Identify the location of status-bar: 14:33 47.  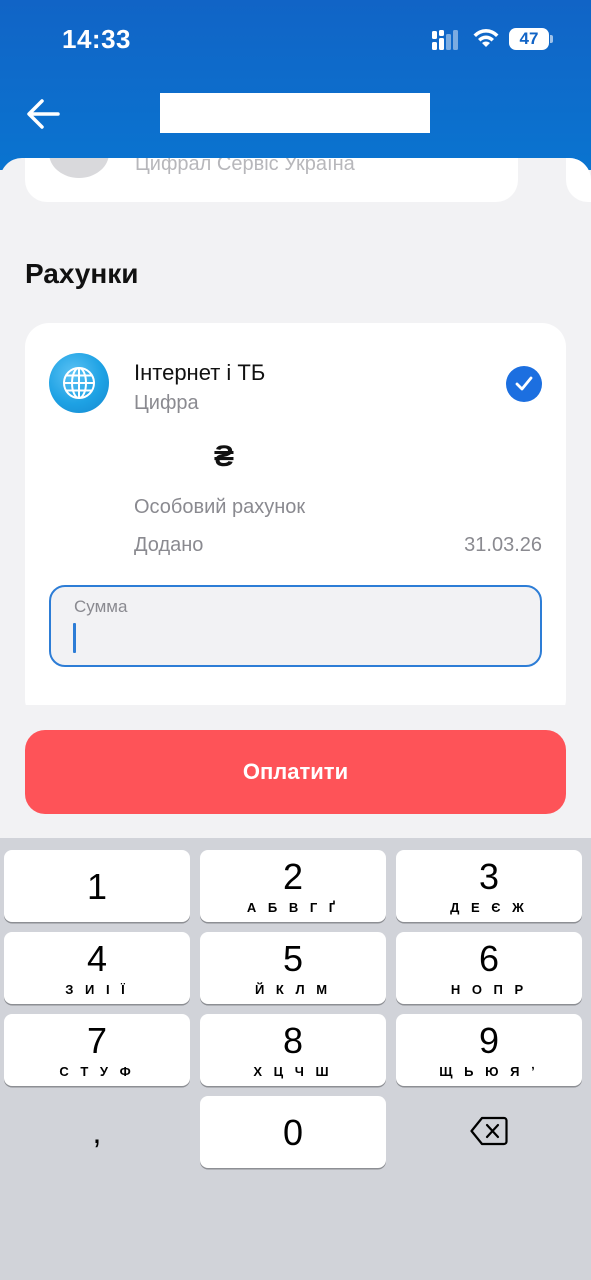
(295, 40).